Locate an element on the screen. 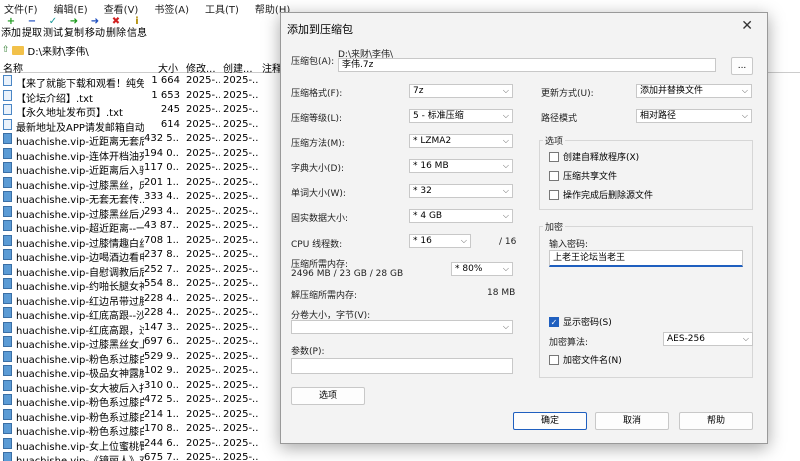 The image size is (800, 461). method-label: 压缩方法(M): is located at coordinates (318, 144).